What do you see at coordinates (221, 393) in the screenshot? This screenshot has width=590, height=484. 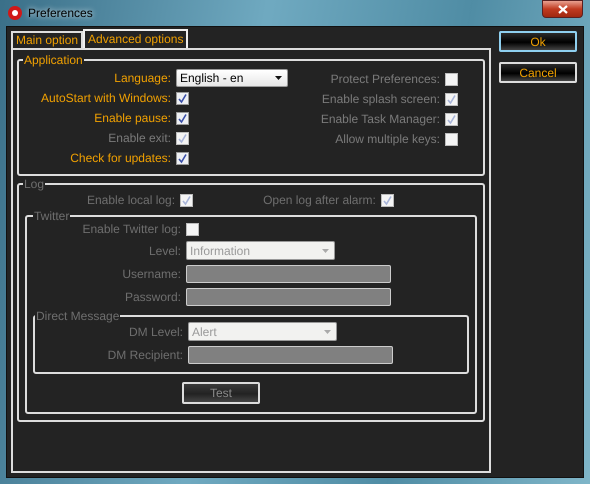 I see `test-button: Test` at bounding box center [221, 393].